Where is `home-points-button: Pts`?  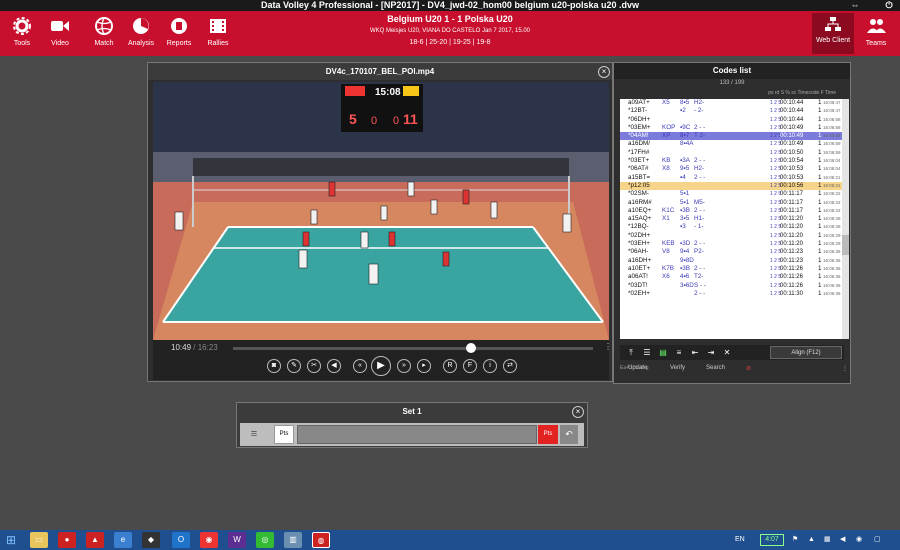
home-points-button: Pts is located at coordinates (284, 434).